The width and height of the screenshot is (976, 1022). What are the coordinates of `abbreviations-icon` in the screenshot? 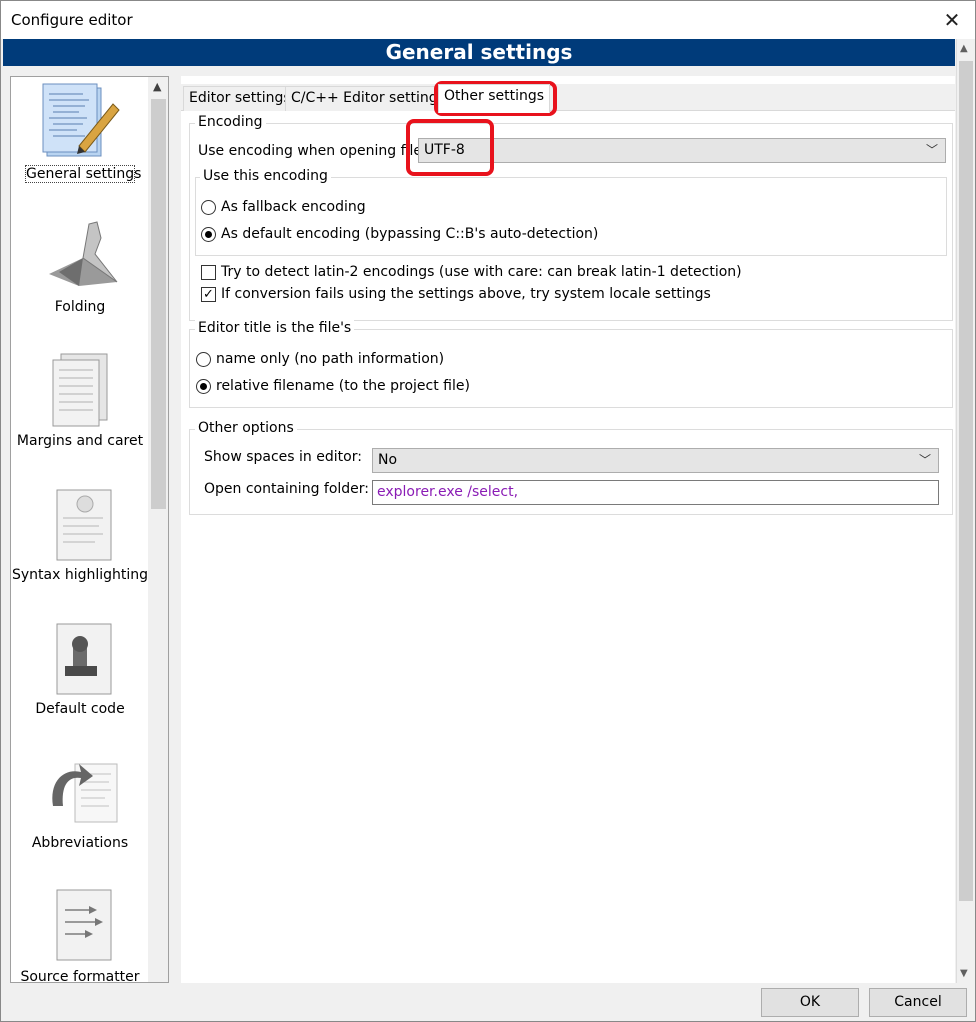 It's located at (85, 793).